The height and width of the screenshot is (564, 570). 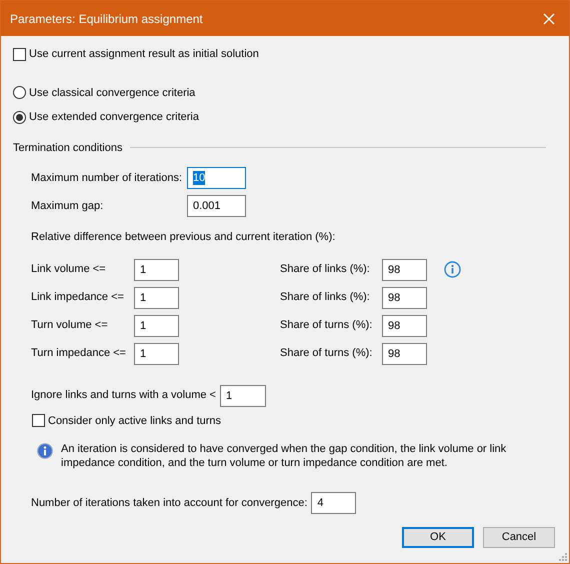 I want to click on field-label: Ignore links and turns with a volume <, so click(x=123, y=396).